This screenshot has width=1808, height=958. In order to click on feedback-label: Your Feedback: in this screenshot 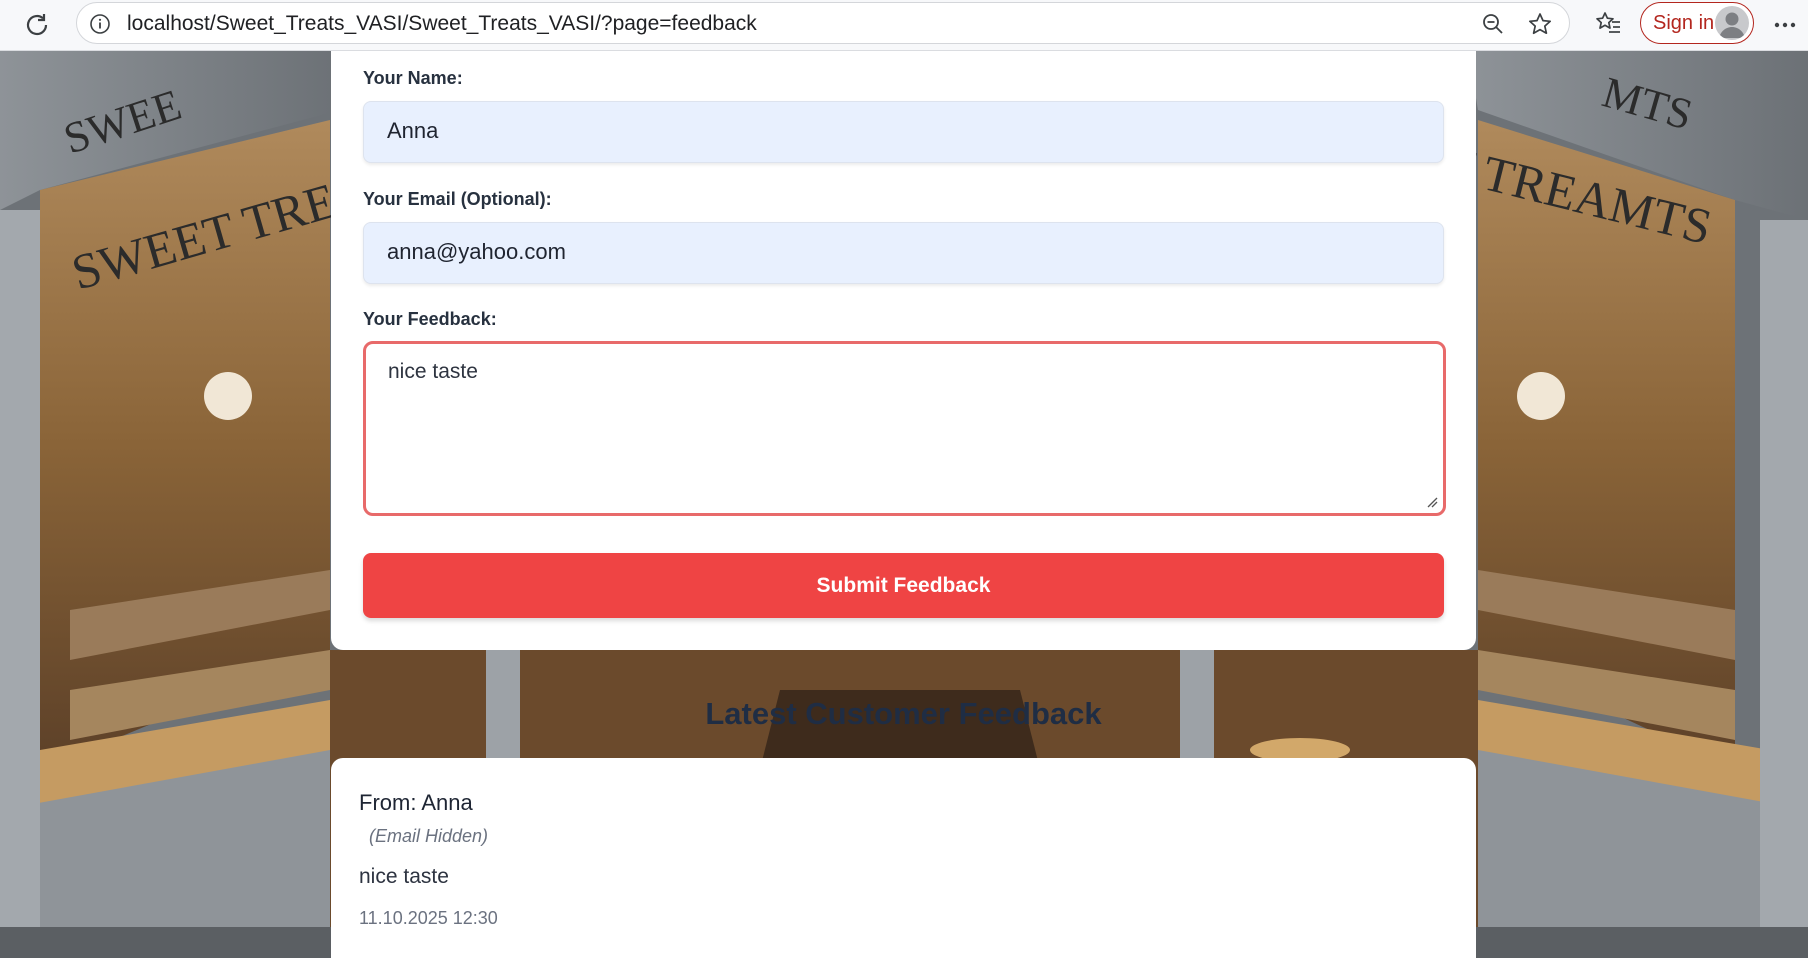, I will do `click(430, 319)`.